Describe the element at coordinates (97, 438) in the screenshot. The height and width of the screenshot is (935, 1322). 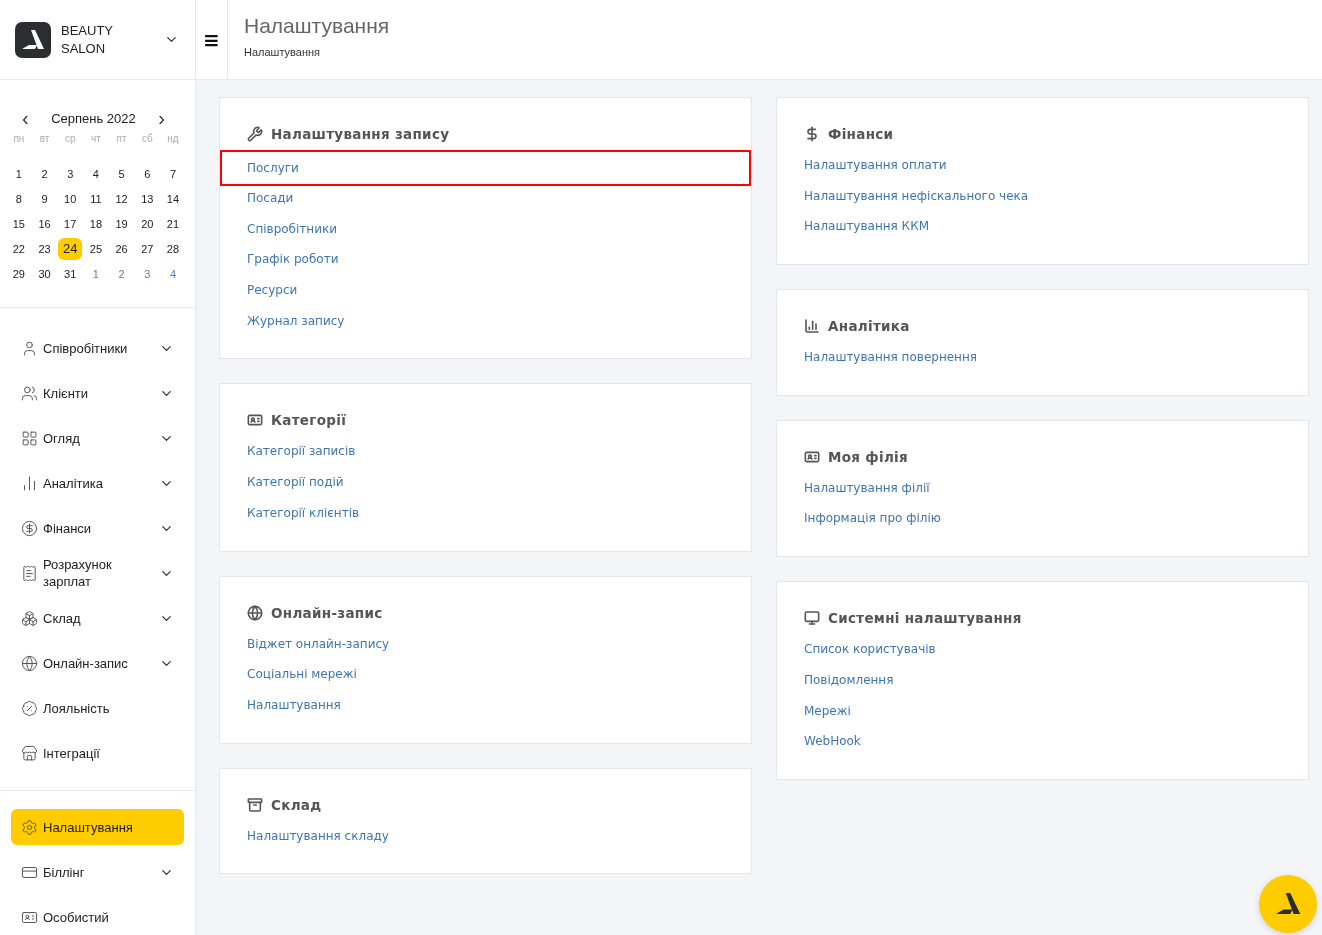
I see `nav-item: Огляд` at that location.